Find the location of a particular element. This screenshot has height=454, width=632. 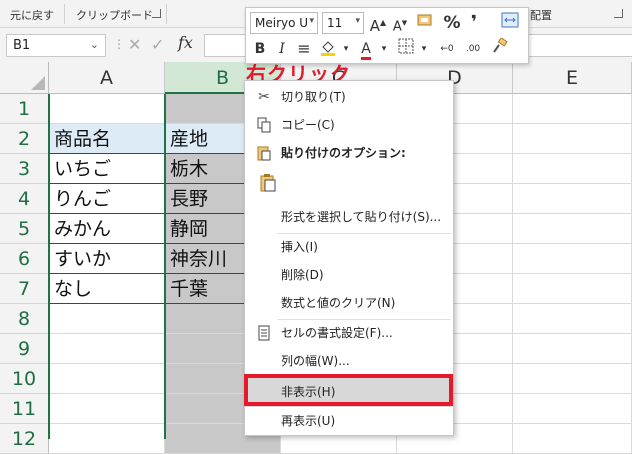

increase-decimal-button: ←0 is located at coordinates (447, 49).